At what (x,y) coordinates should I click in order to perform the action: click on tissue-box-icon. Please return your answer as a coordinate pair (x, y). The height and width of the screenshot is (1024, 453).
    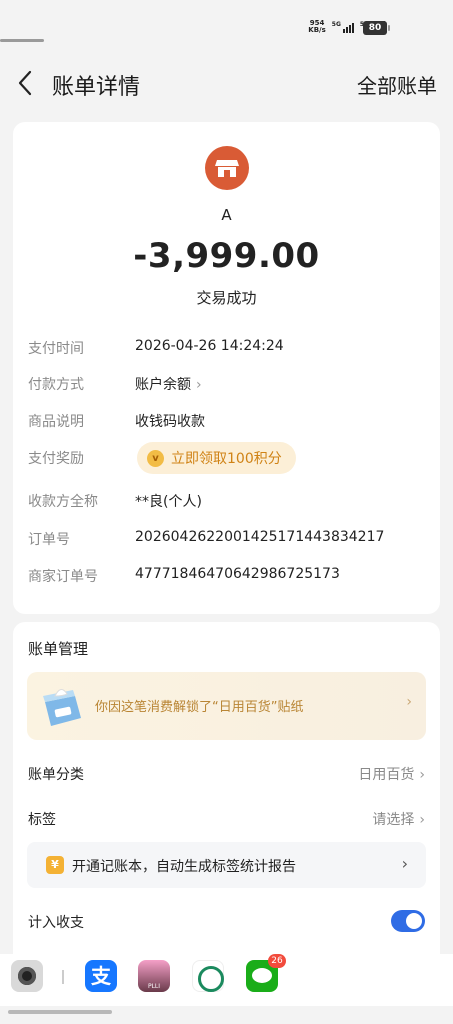
    Looking at the image, I should click on (62, 707).